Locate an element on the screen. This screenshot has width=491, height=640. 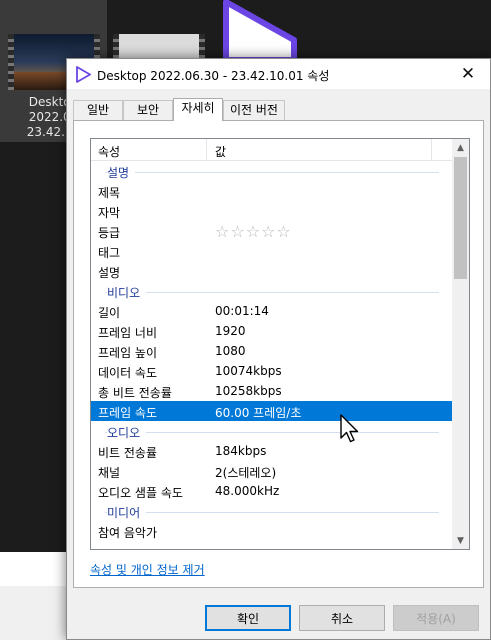
property-value: 48.000kHz is located at coordinates (247, 491).